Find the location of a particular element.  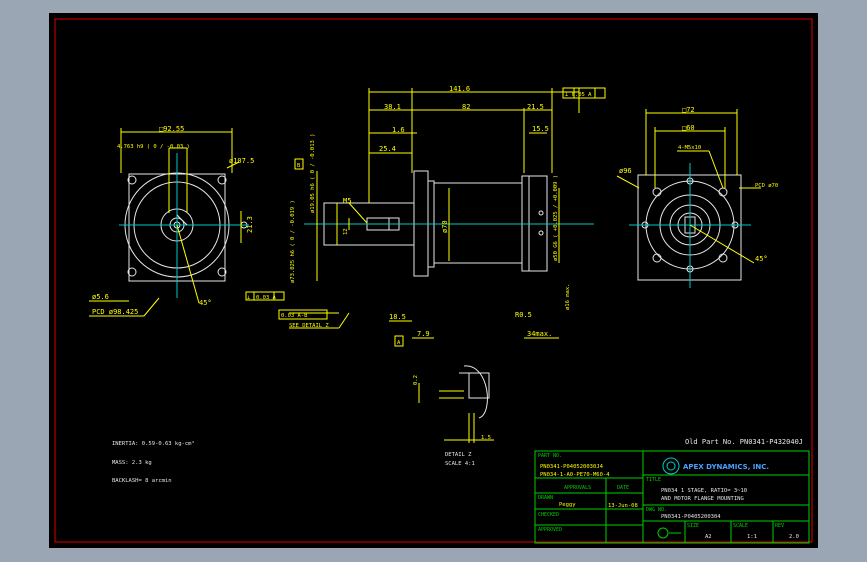

tb-dwg-no: PN0341-P0405200304 is located at coordinates (691, 517).